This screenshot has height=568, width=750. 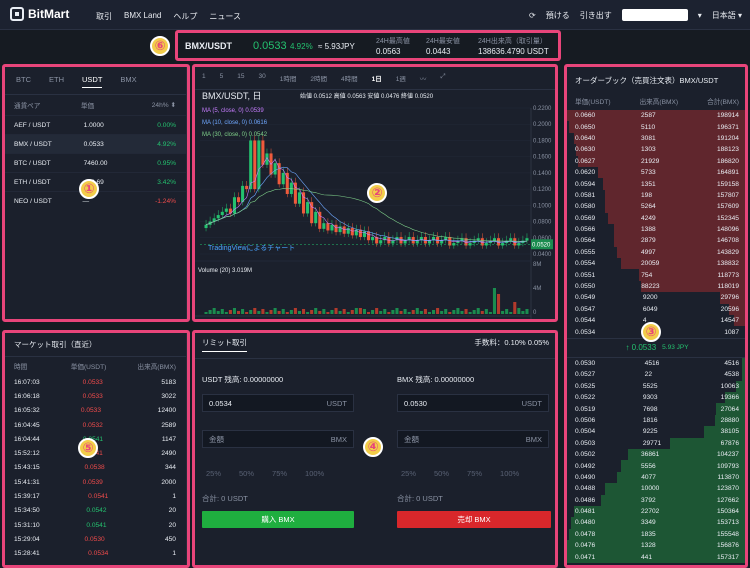 What do you see at coordinates (474, 473) in the screenshot?
I see `sell-pct-75: 75%` at bounding box center [474, 473].